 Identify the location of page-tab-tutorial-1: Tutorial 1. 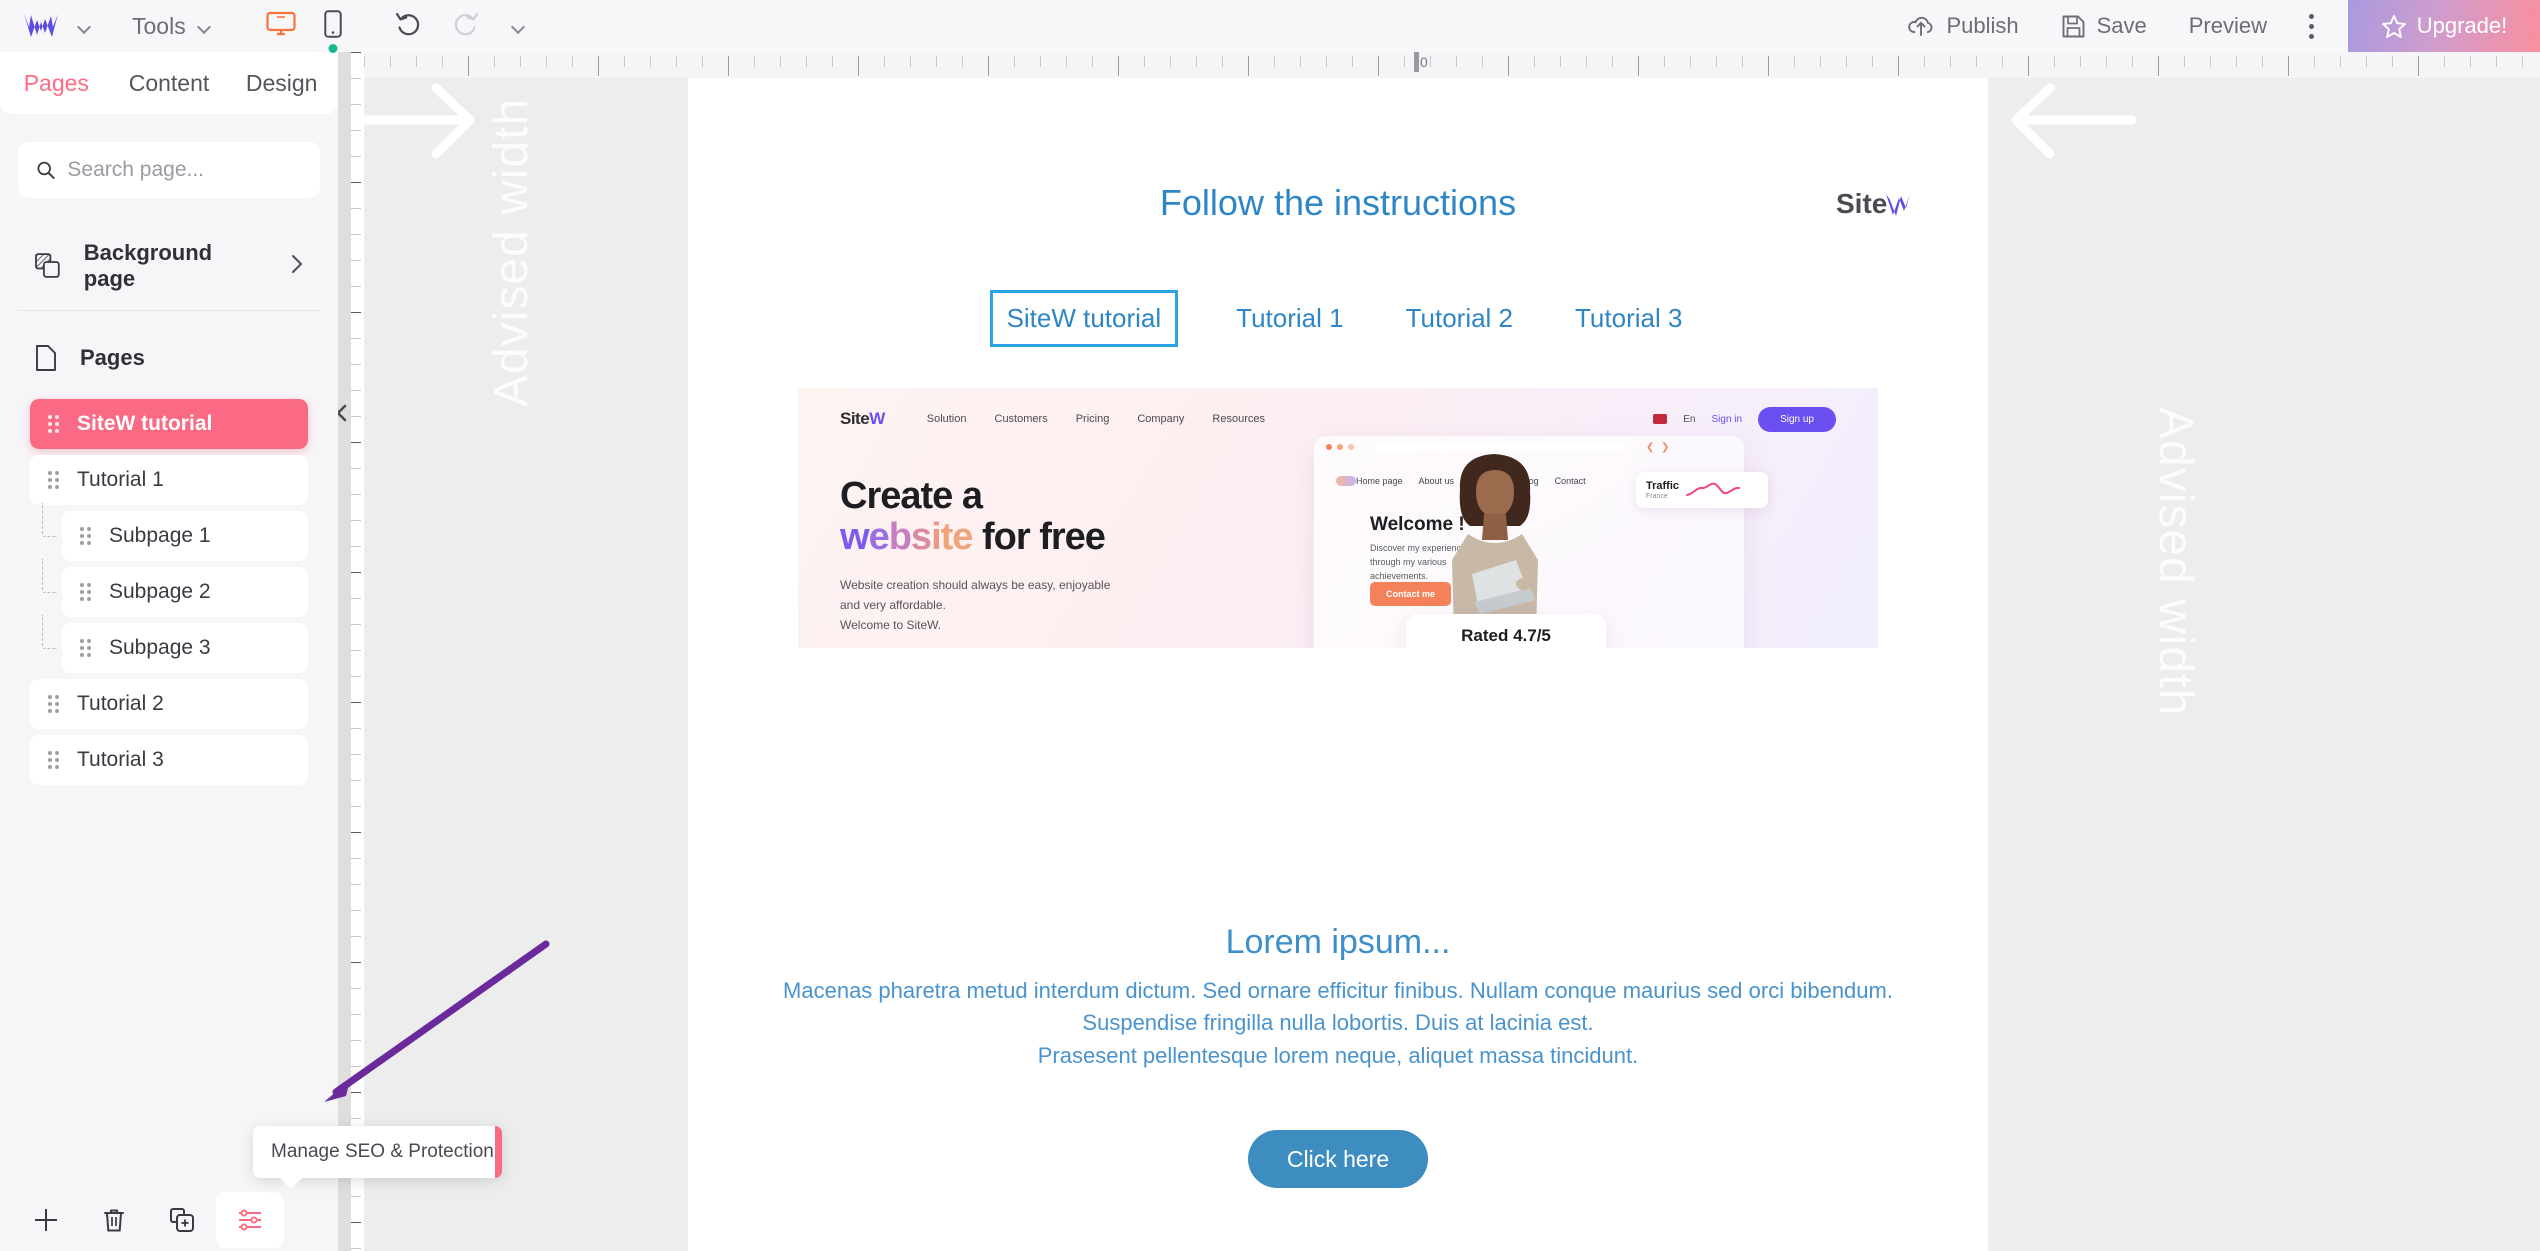
(1289, 318).